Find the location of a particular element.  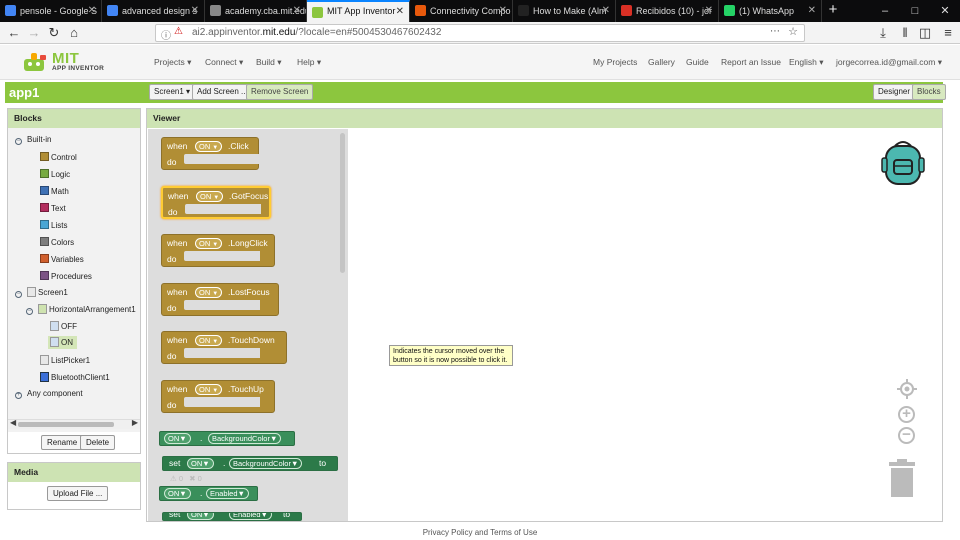

sidebar-icon: ◫ is located at coordinates (925, 33).